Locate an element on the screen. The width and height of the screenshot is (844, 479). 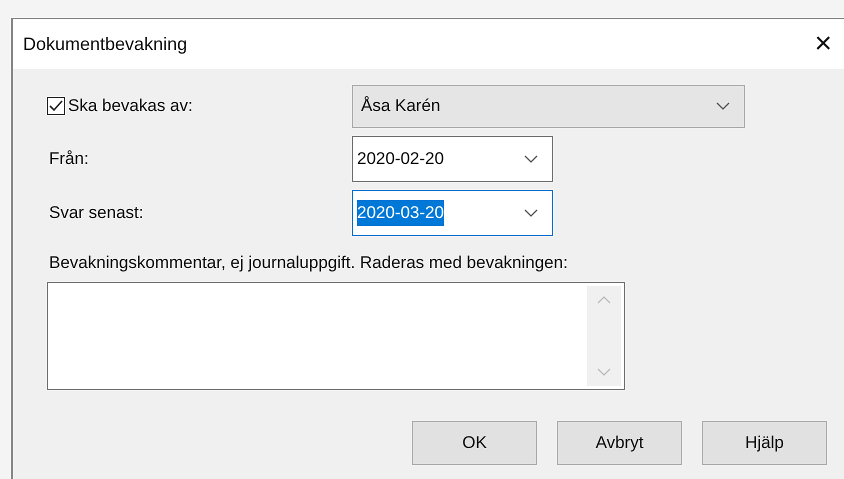
person-dropdown: Åsa Karén is located at coordinates (548, 106).